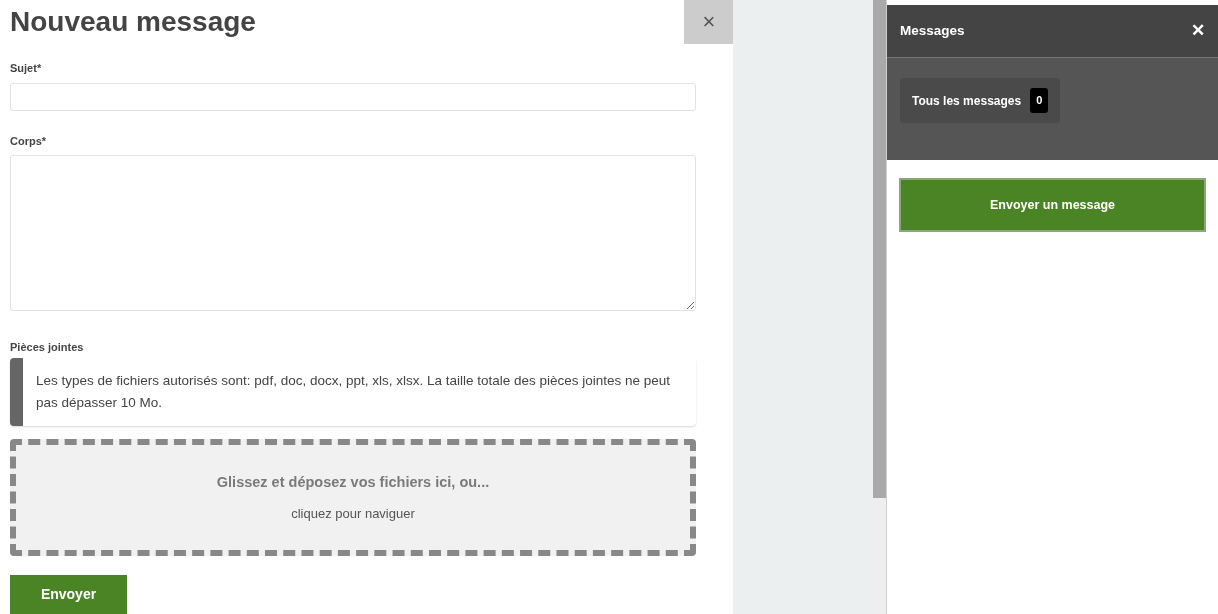 The width and height of the screenshot is (1218, 614). I want to click on send-button: Envoyer, so click(68, 594).